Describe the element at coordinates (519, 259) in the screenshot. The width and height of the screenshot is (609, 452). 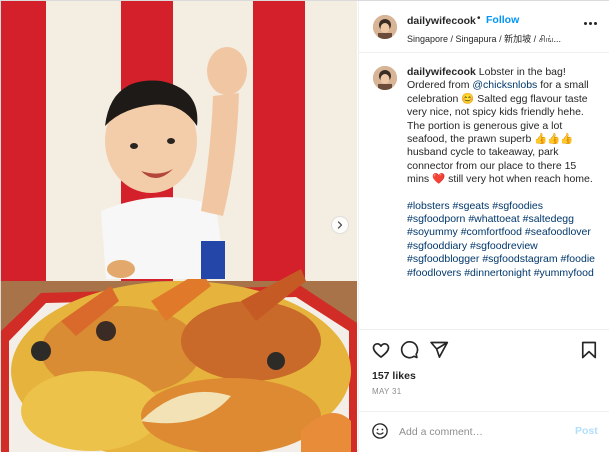
I see `hashtag-link: #sgfoodstagram` at that location.